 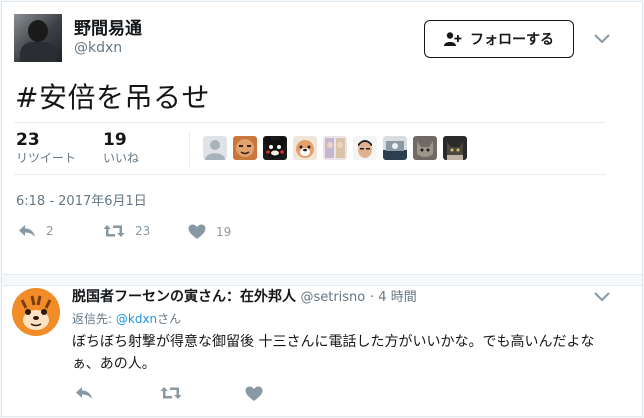 I want to click on reply-reply-button, so click(x=84, y=393).